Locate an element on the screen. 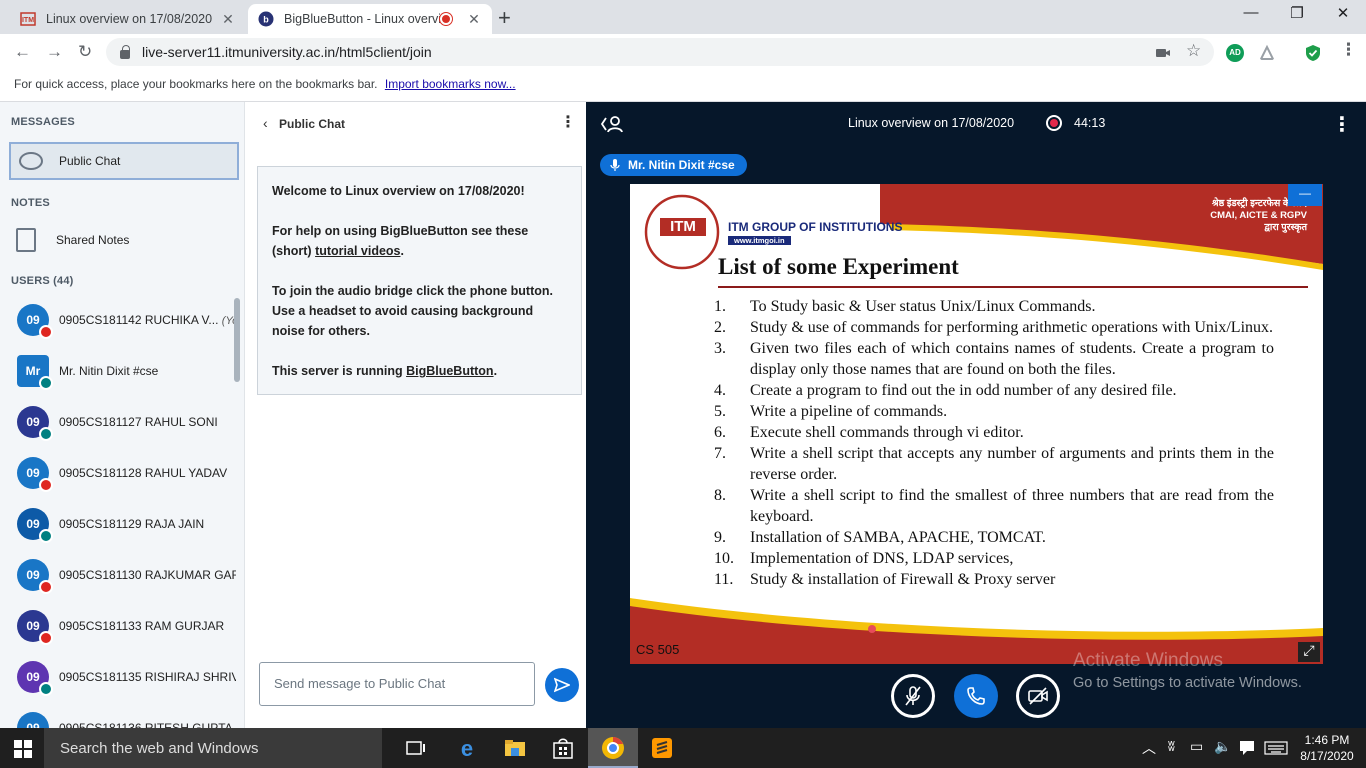 The image size is (1366, 768). shield-check-icon is located at coordinates (1313, 53).